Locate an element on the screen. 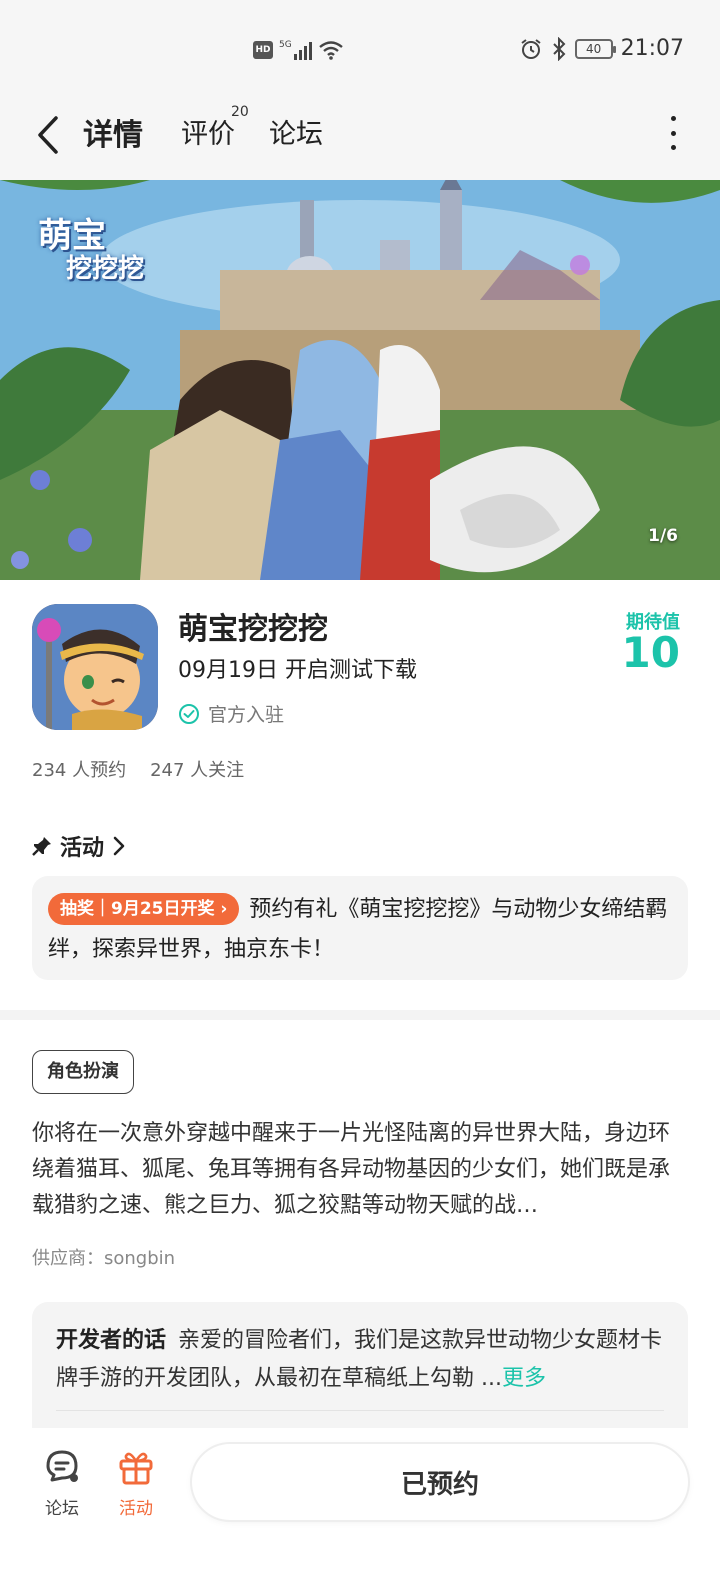 The width and height of the screenshot is (720, 1584). official-label: 官方入驻 is located at coordinates (246, 715).